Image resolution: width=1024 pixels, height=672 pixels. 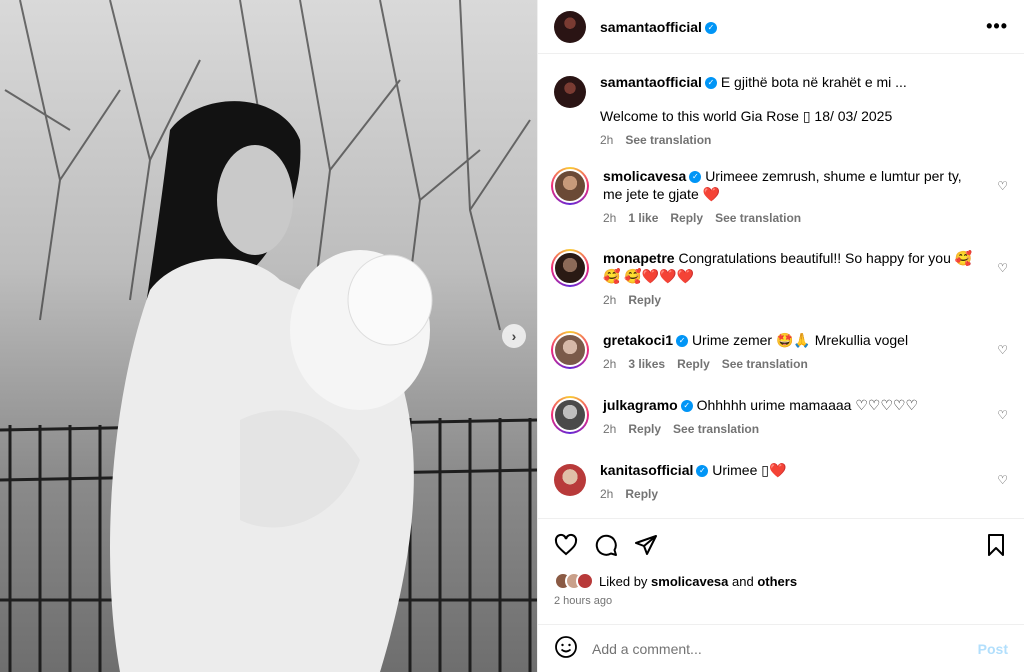 What do you see at coordinates (646, 545) in the screenshot?
I see `share-icon` at bounding box center [646, 545].